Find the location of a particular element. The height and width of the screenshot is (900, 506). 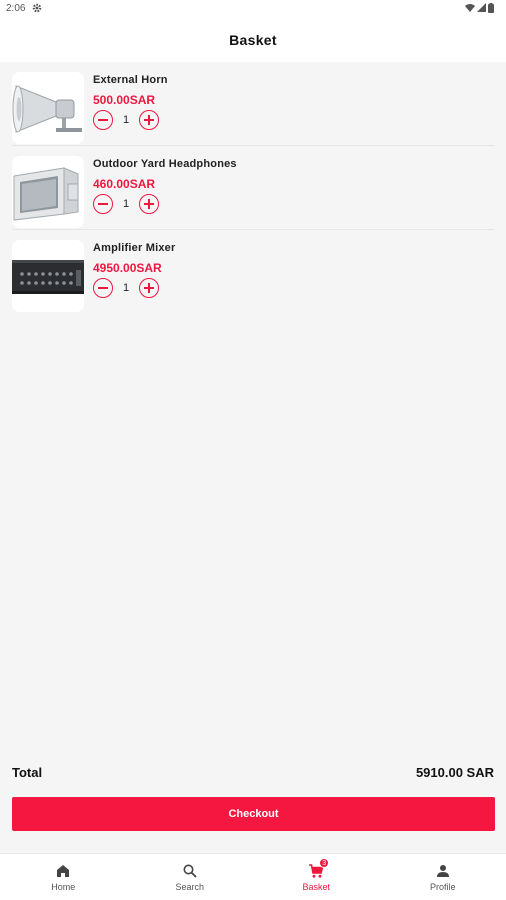

nav-label: Home is located at coordinates (63, 886).